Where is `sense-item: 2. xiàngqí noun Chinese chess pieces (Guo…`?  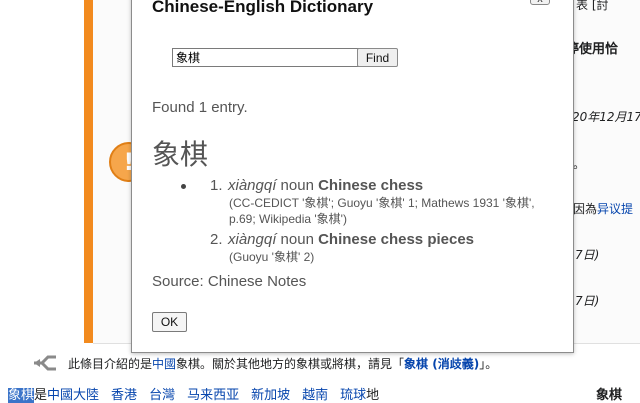
sense-item: 2. xiàngqí noun Chinese chess pieces (Guo… is located at coordinates (380, 248).